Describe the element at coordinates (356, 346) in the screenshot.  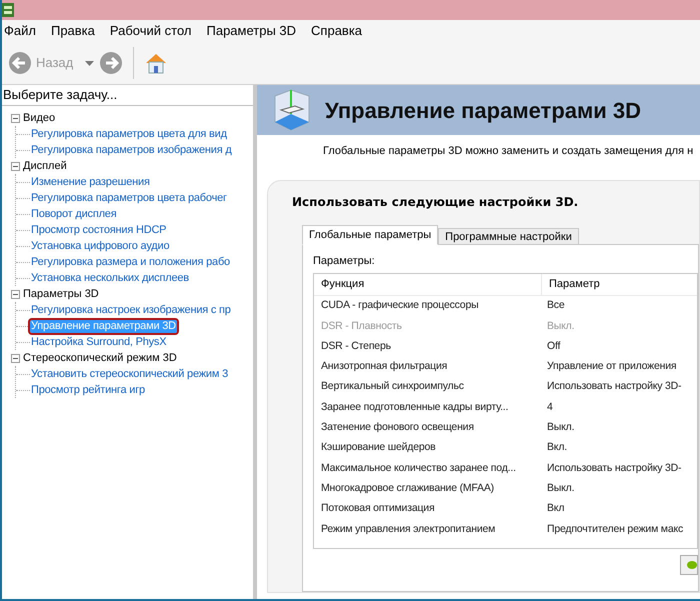
I see `table-cell-text: DSR - Степерь` at that location.